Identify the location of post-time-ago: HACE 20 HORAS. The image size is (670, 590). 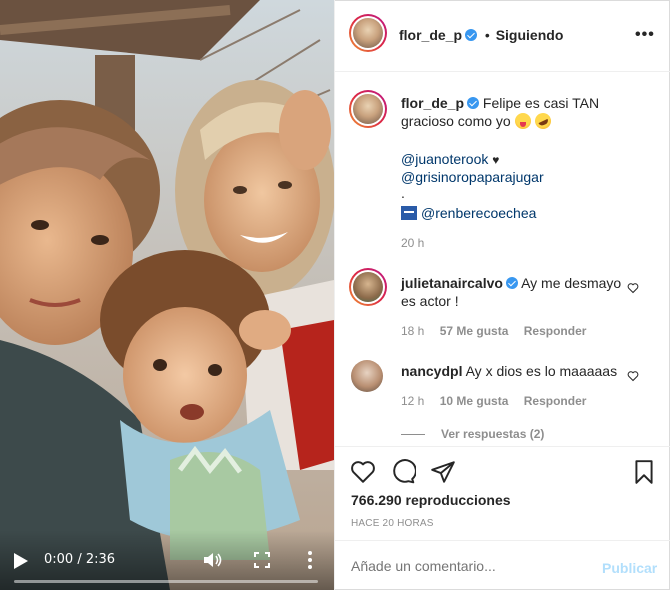
(392, 523).